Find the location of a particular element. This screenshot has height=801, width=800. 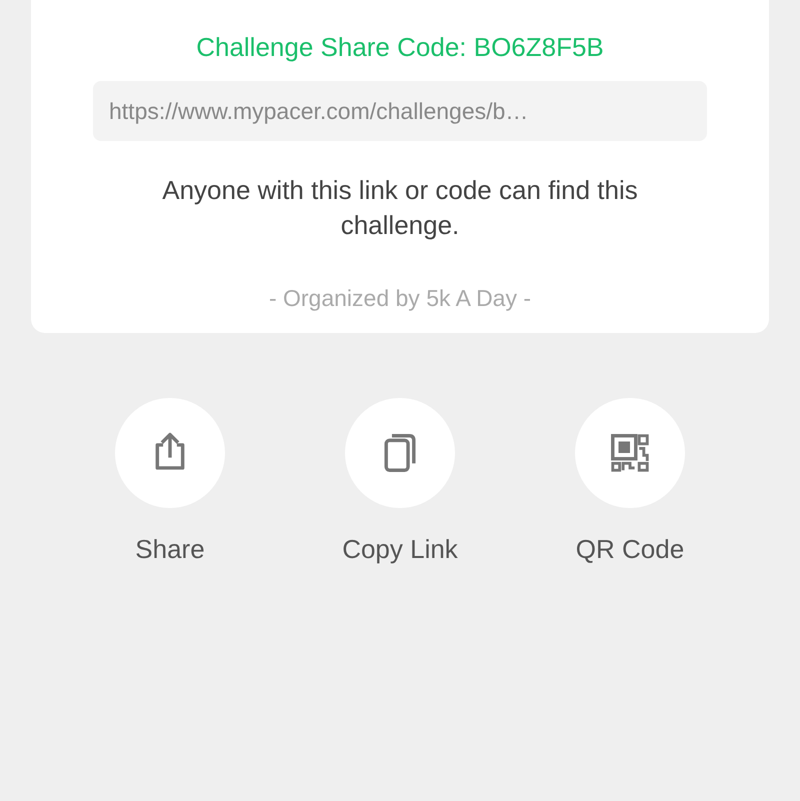

share-code: Challenge Share Code: BO6Z8F5B is located at coordinates (400, 47).